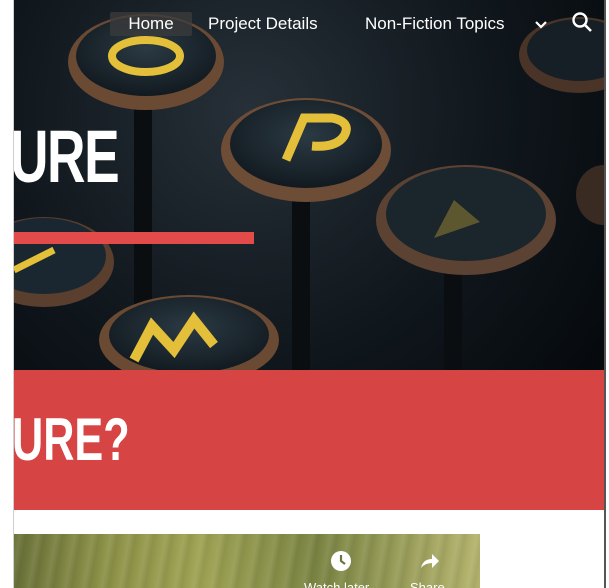  I want to click on top-navigation: Home Project Details Non-Fiction Topics, so click(309, 23).